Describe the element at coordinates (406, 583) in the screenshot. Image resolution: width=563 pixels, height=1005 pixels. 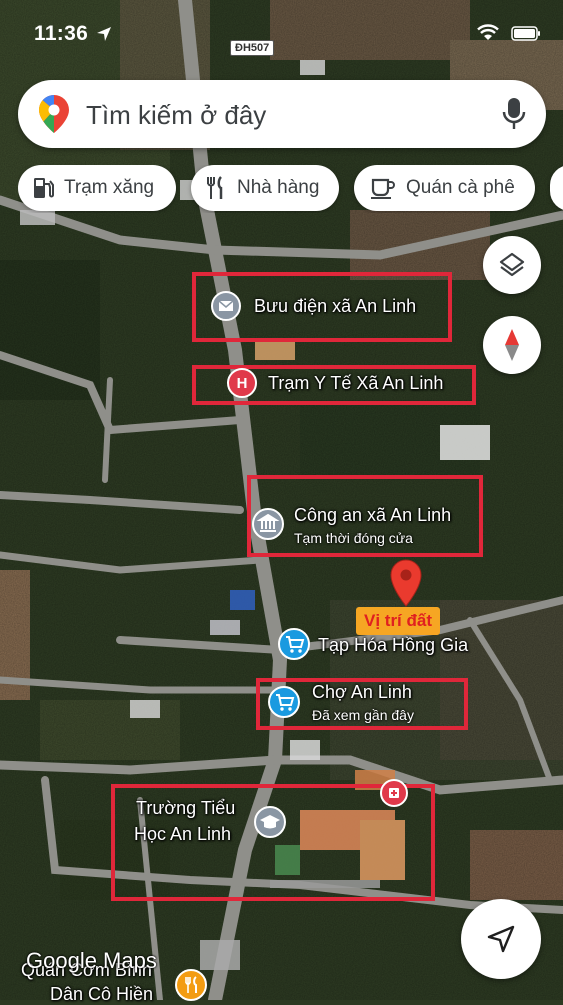
I see `location-pin-icon` at that location.